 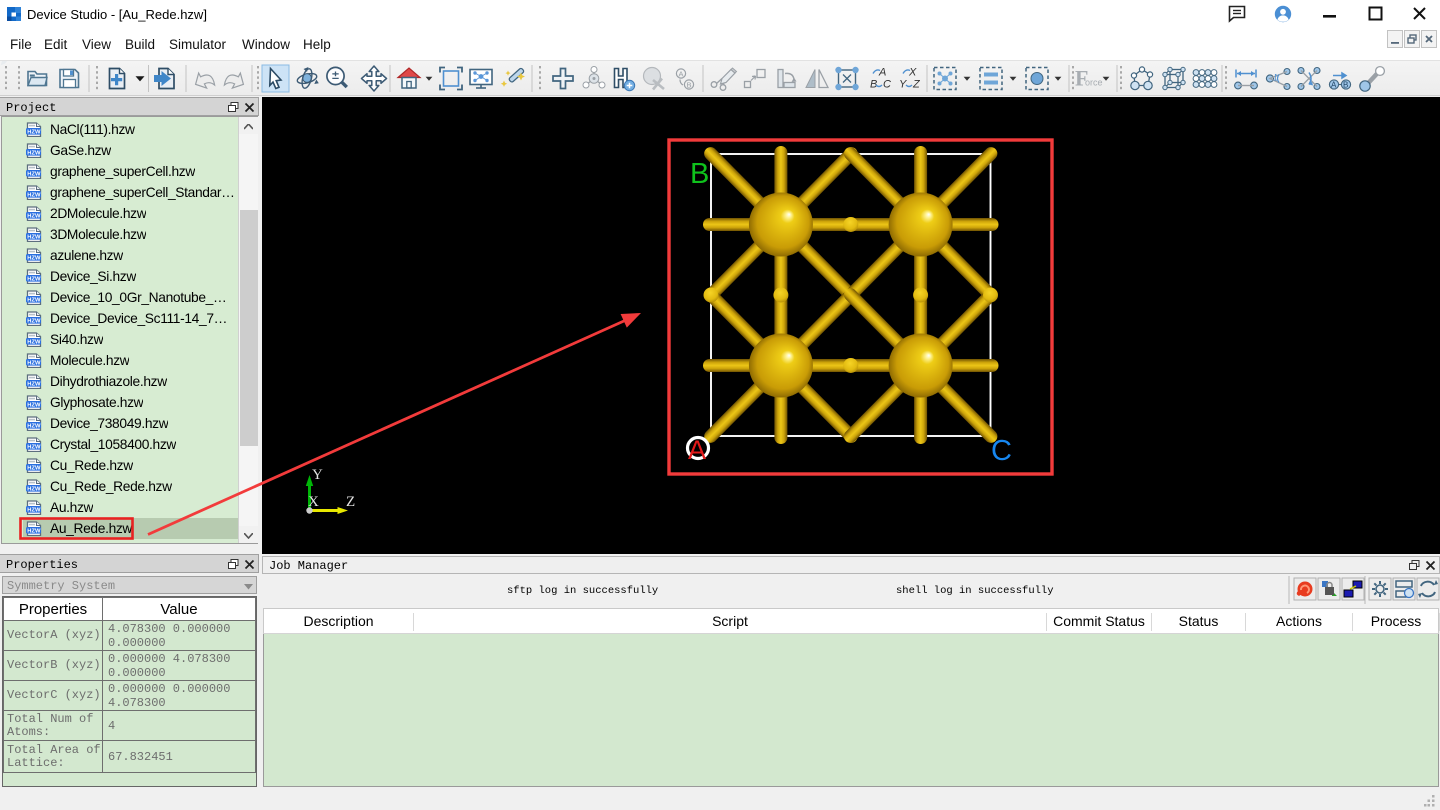 I want to click on svg-text: orce, so click(x=1094, y=83).